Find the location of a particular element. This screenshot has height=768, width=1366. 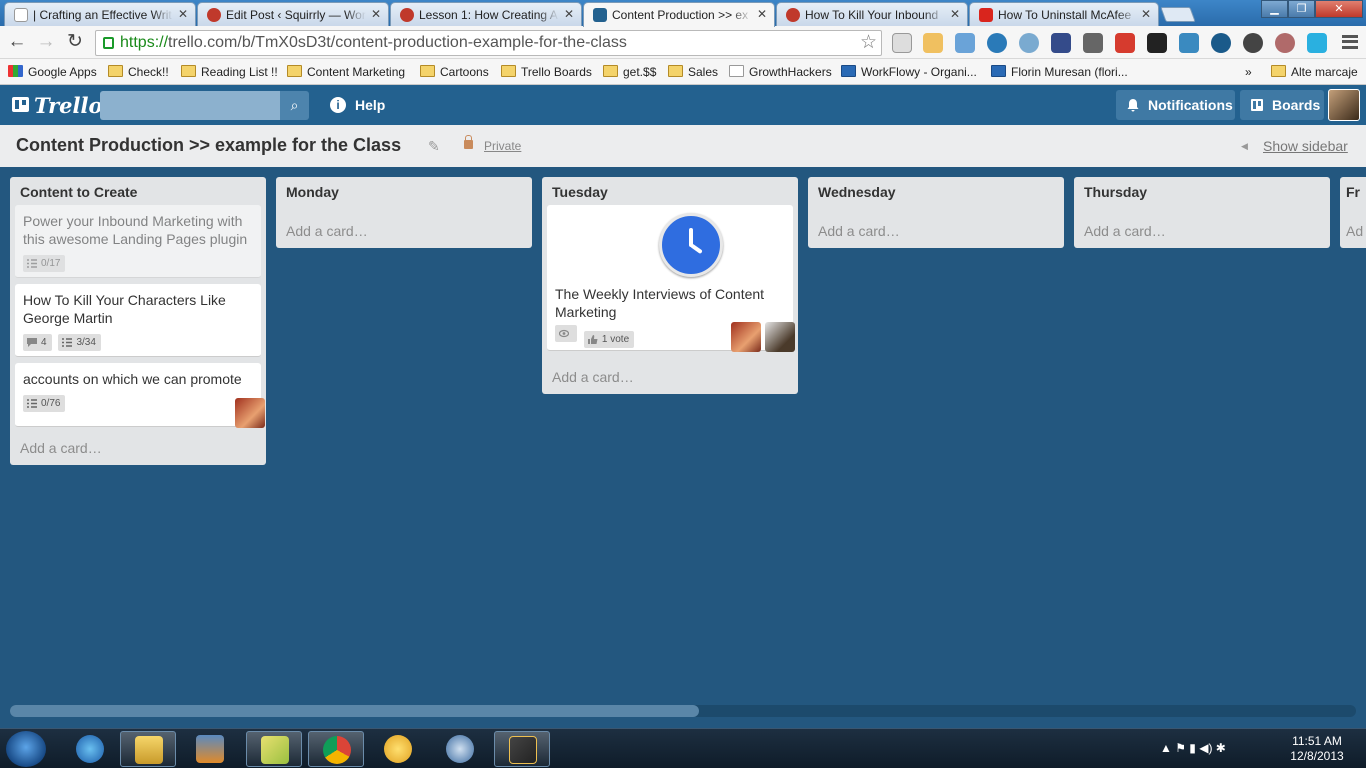

bookmark-item: Reading List !! is located at coordinates (229, 72).